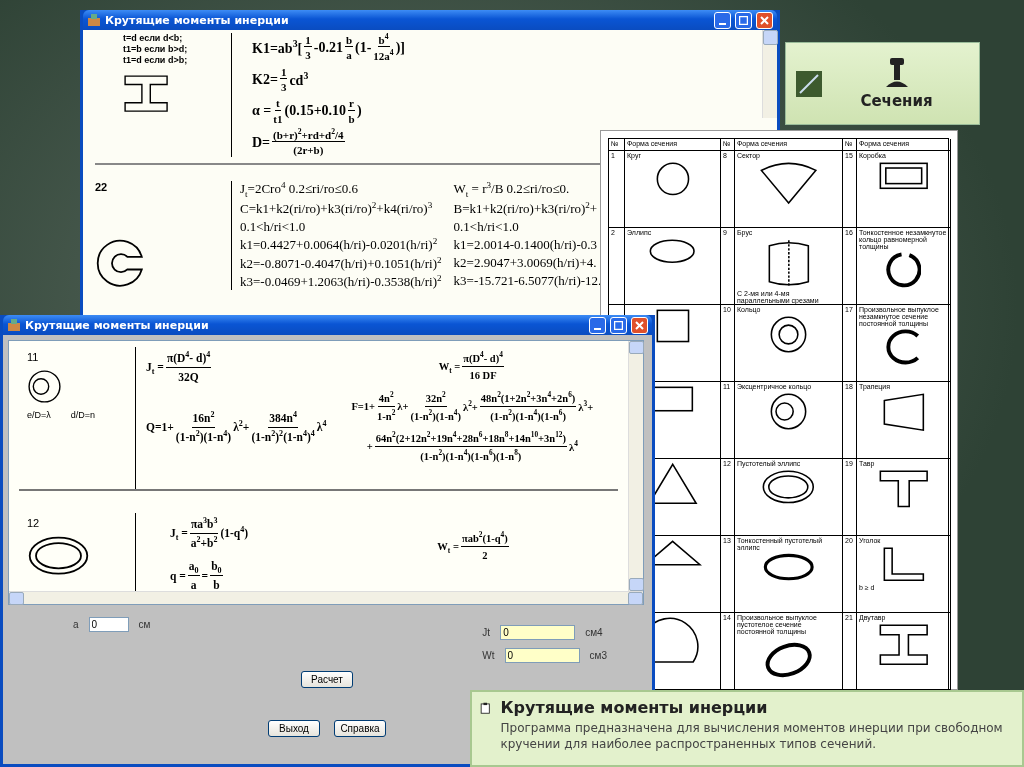 Image resolution: width=1024 pixels, height=767 pixels. What do you see at coordinates (525, 245) in the screenshot?
I see `formula: k1=2.0014-0.1400(h/ri)-0.3` at bounding box center [525, 245].